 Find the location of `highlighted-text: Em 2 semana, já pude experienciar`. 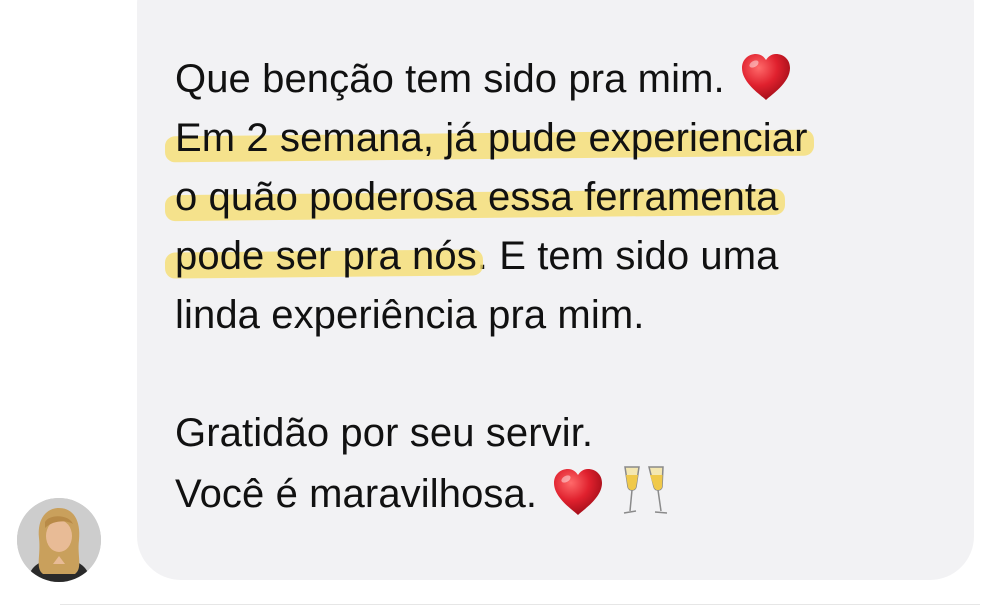

highlighted-text: Em 2 semana, já pude experienciar is located at coordinates (491, 138).